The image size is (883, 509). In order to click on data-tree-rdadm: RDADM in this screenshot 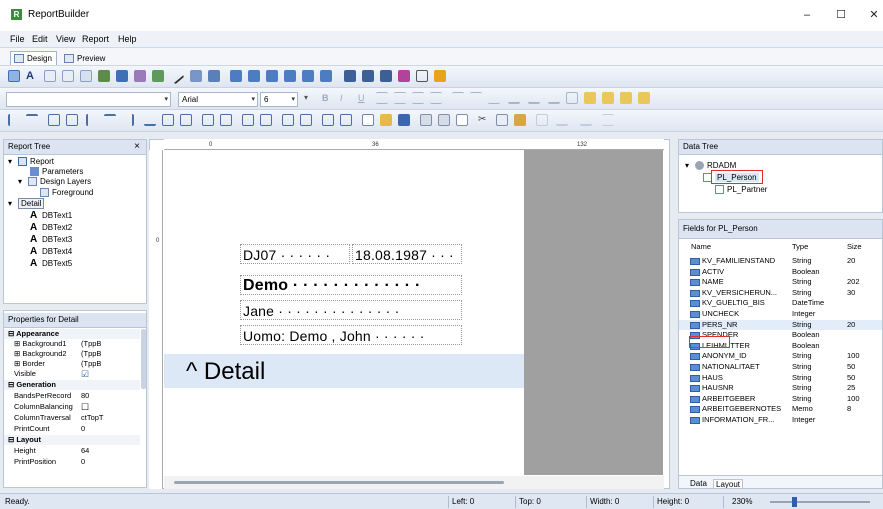, I will do `click(721, 165)`.